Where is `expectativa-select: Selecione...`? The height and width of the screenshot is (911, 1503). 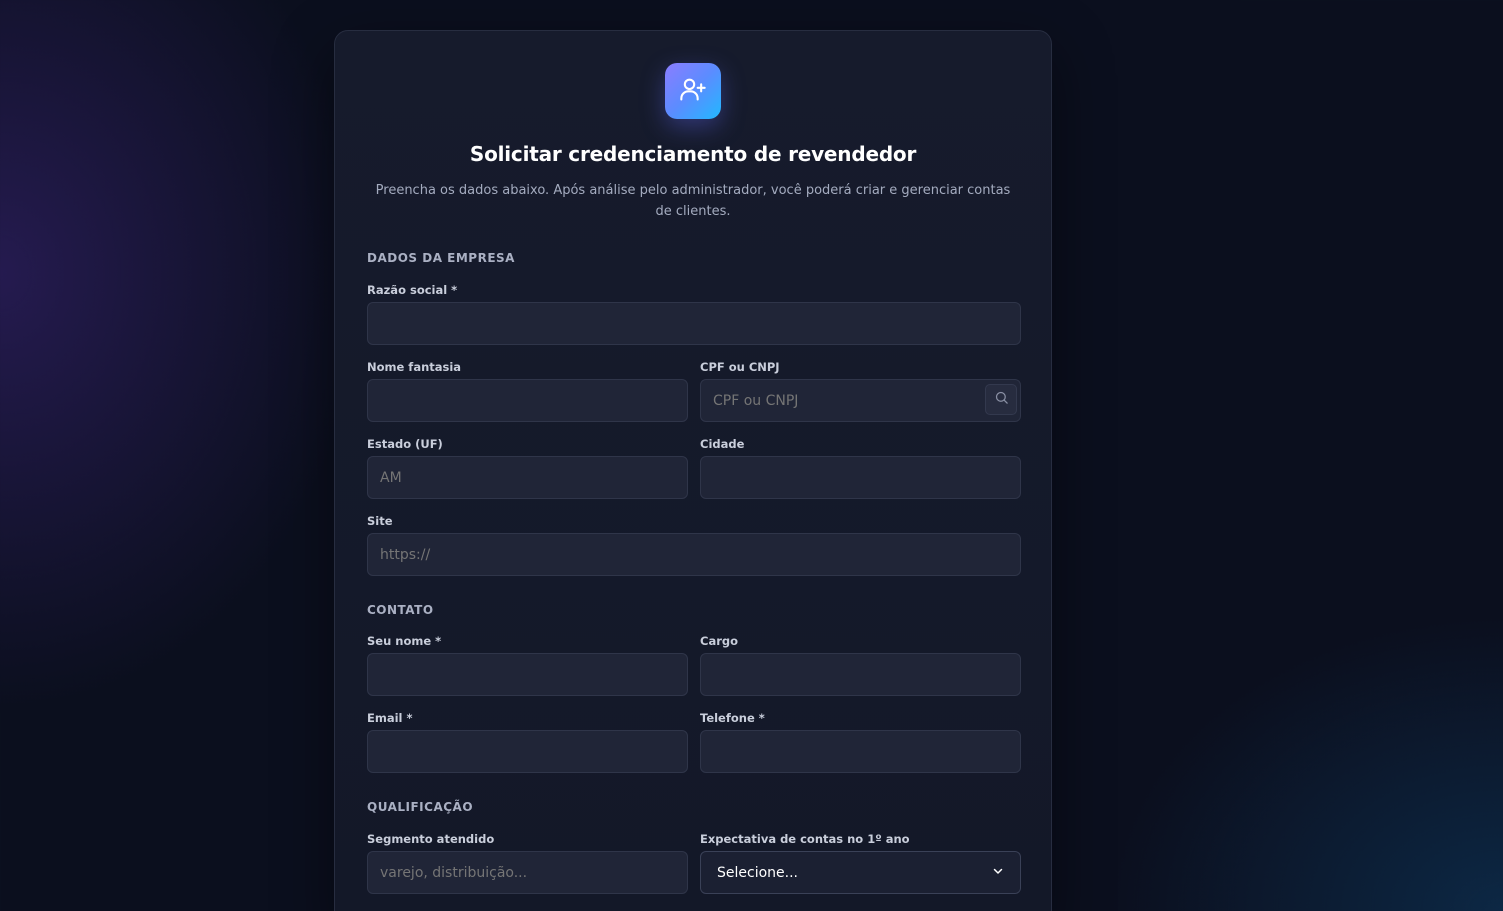
expectativa-select: Selecione... is located at coordinates (860, 872).